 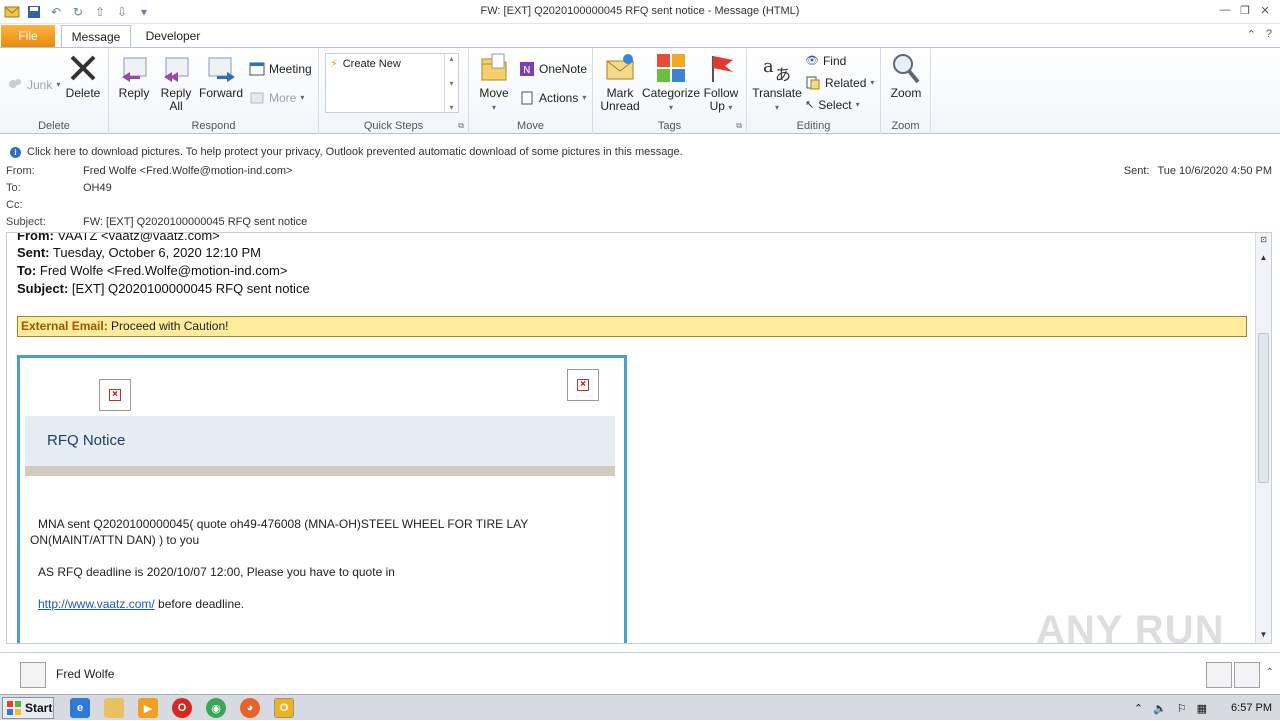 What do you see at coordinates (671, 68) in the screenshot?
I see `categorize-icon` at bounding box center [671, 68].